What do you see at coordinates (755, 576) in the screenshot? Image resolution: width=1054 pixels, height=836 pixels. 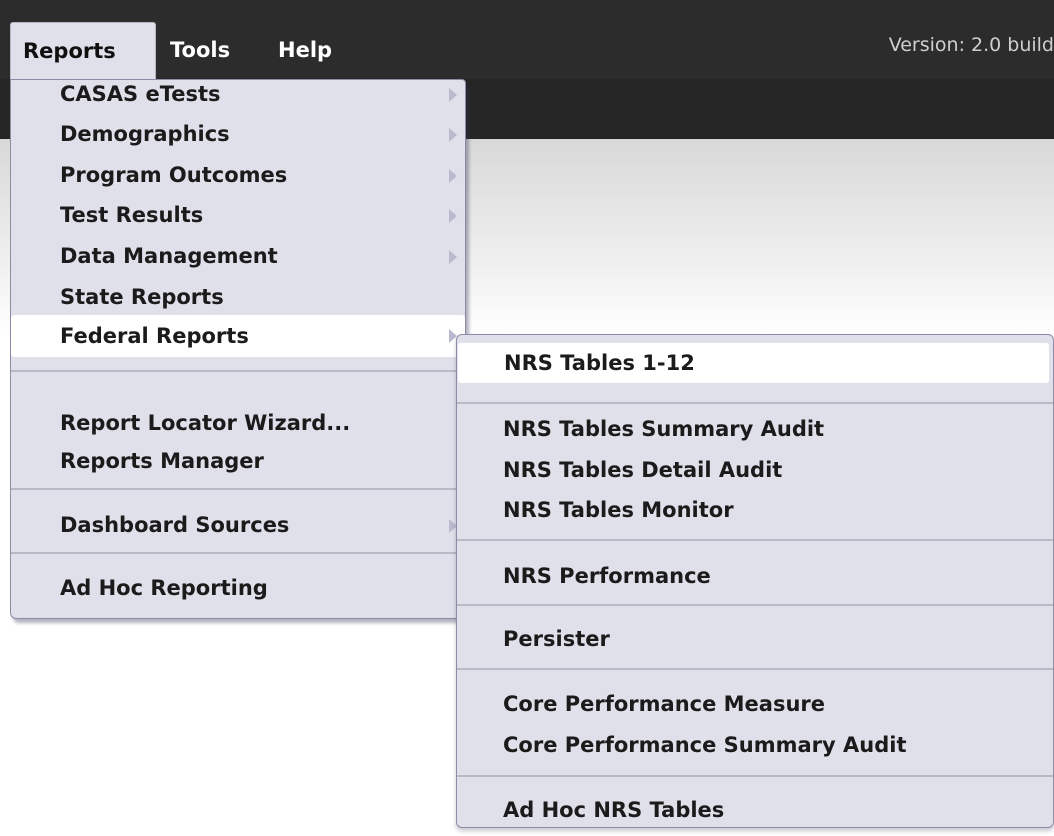 I see `menu-item-nrs-performance: NRS Performance` at bounding box center [755, 576].